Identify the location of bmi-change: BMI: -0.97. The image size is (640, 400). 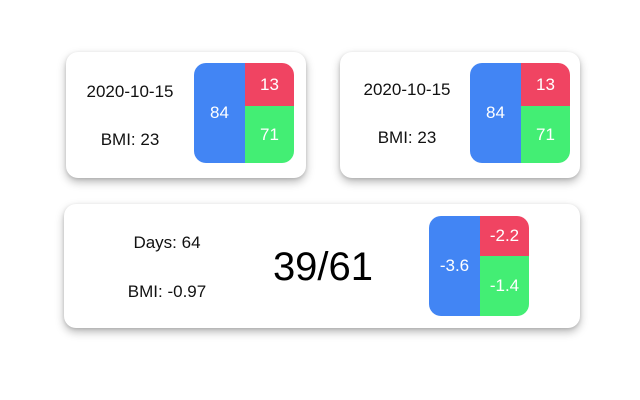
(167, 291).